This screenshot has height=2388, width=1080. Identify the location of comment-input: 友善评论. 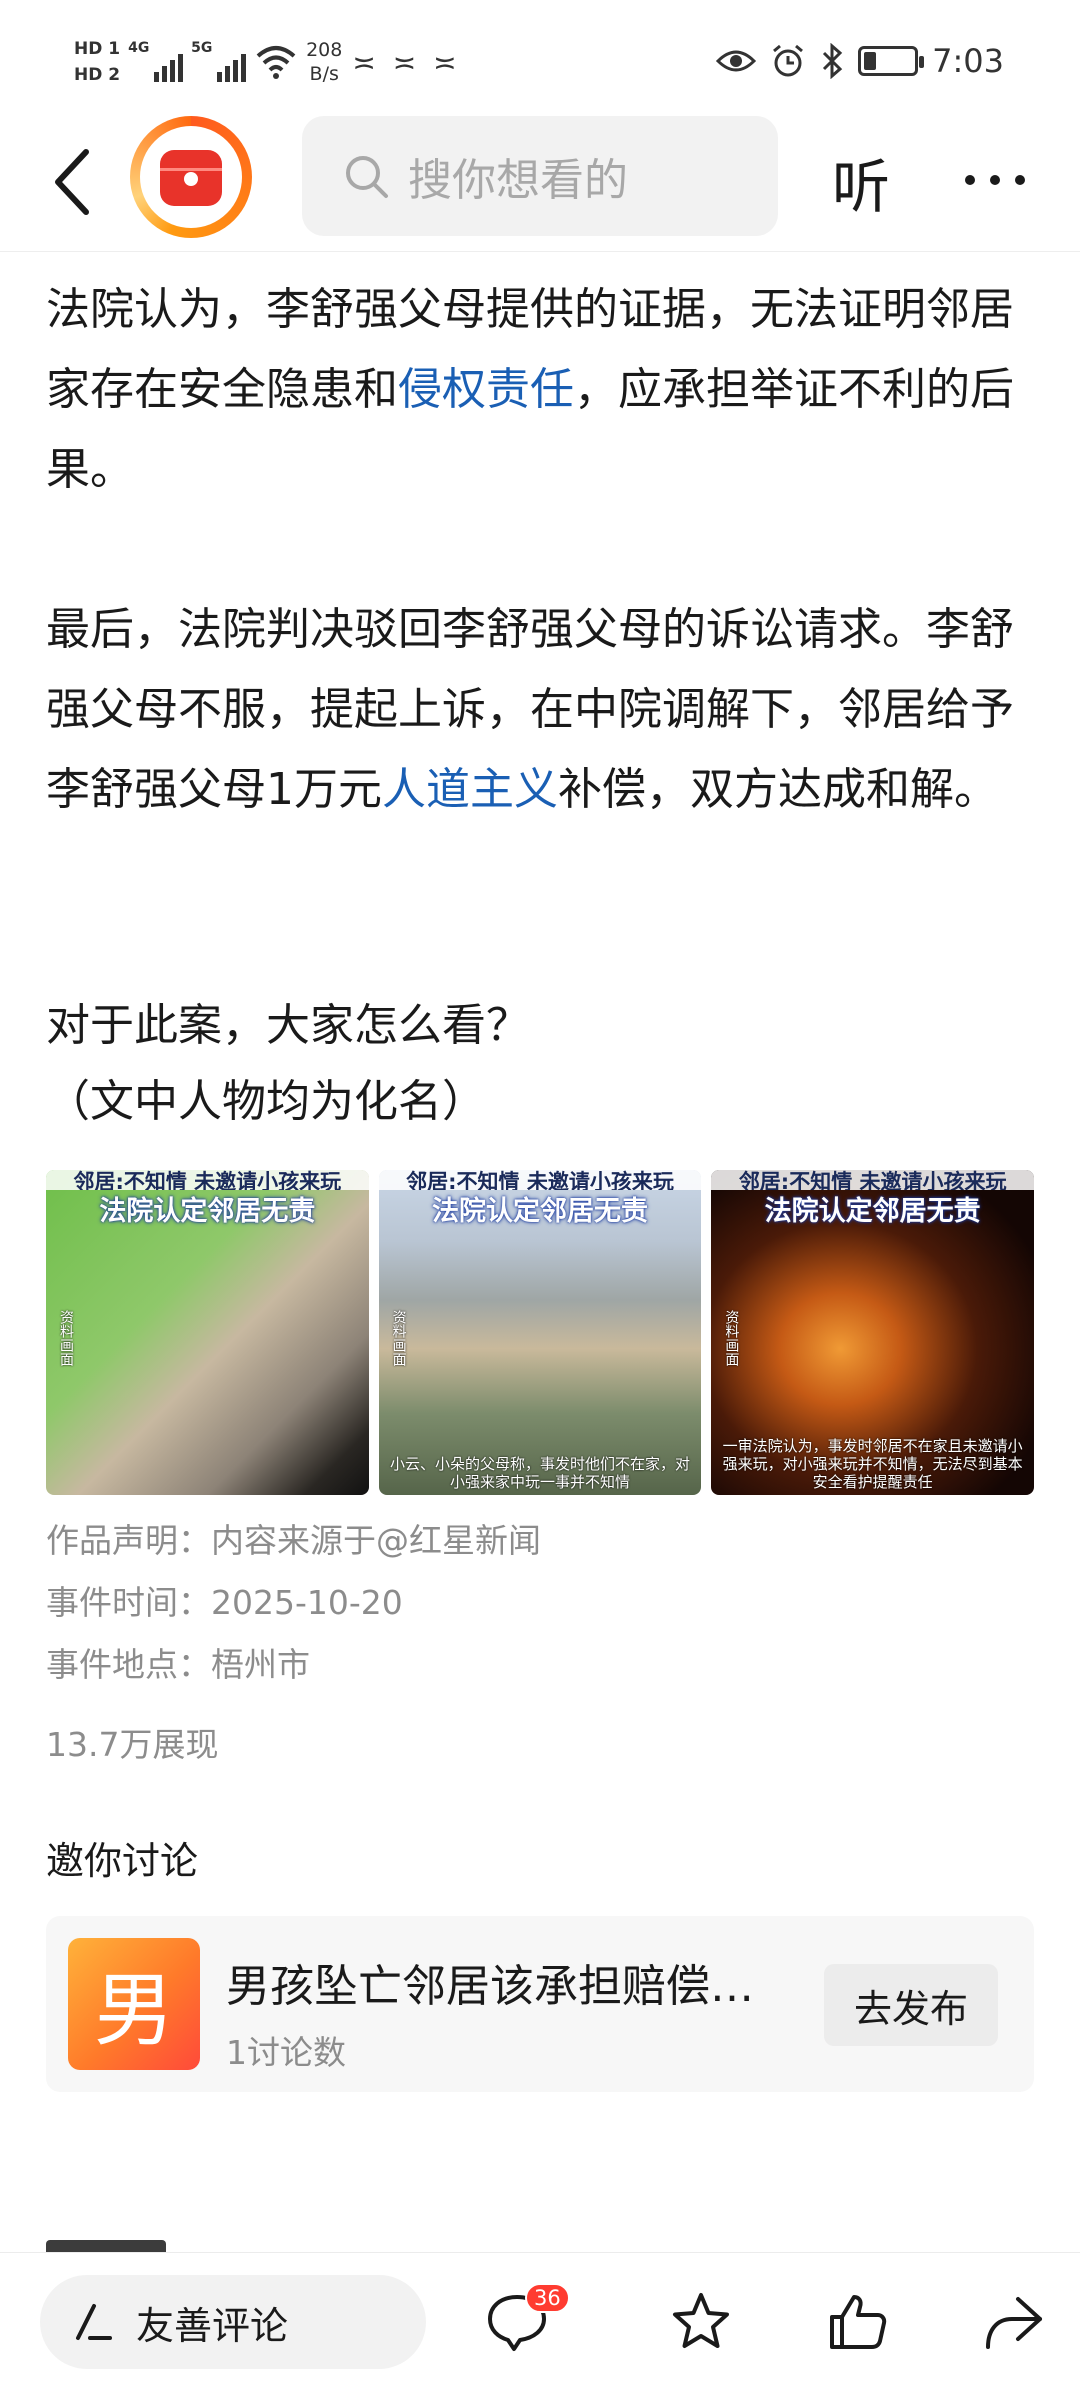
(233, 2322).